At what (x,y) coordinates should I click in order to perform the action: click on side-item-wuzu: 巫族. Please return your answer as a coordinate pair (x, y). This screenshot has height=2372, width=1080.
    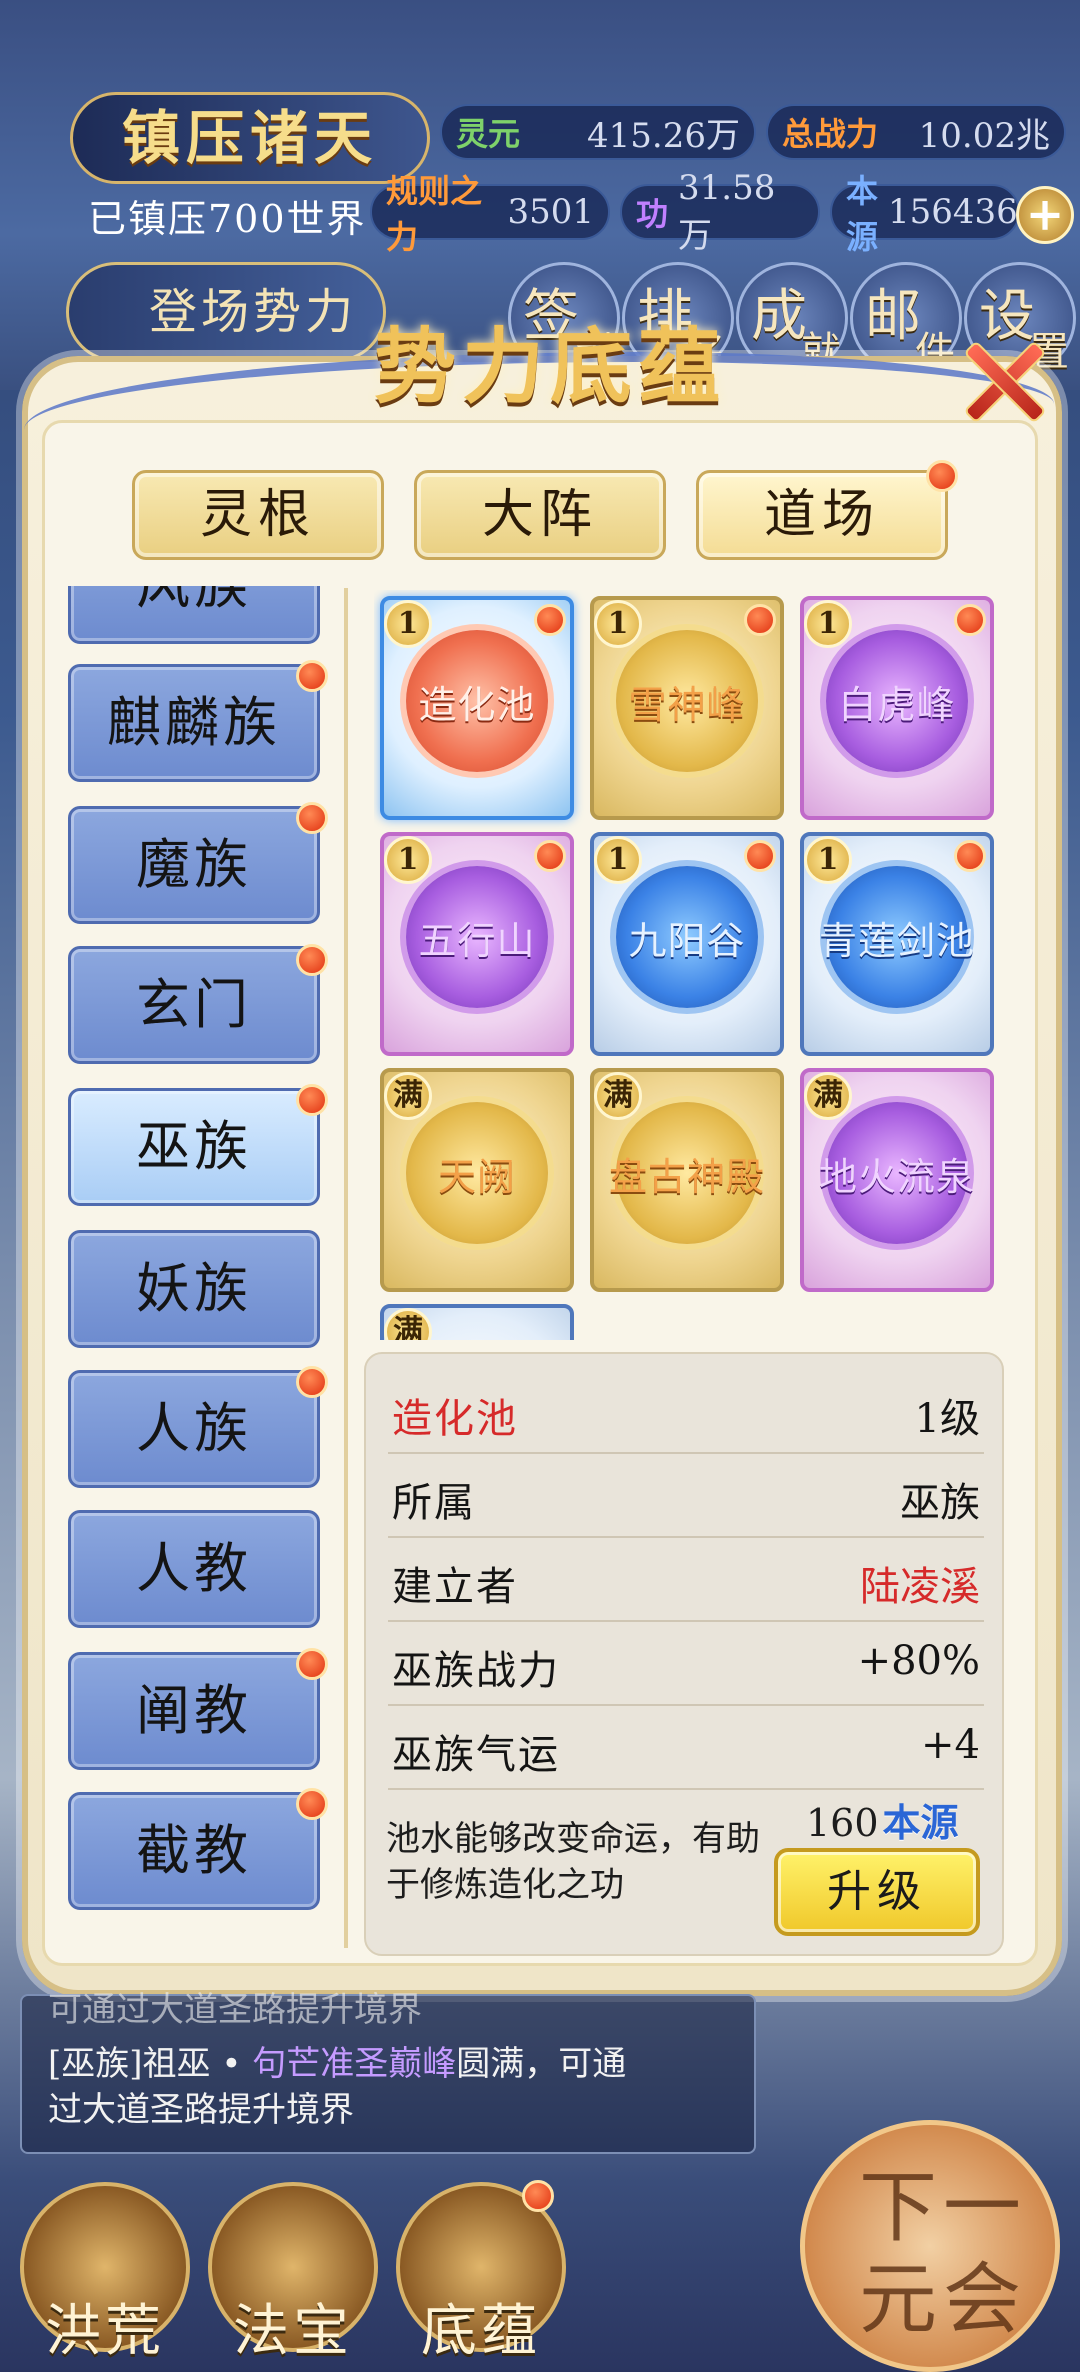
    Looking at the image, I should click on (194, 1147).